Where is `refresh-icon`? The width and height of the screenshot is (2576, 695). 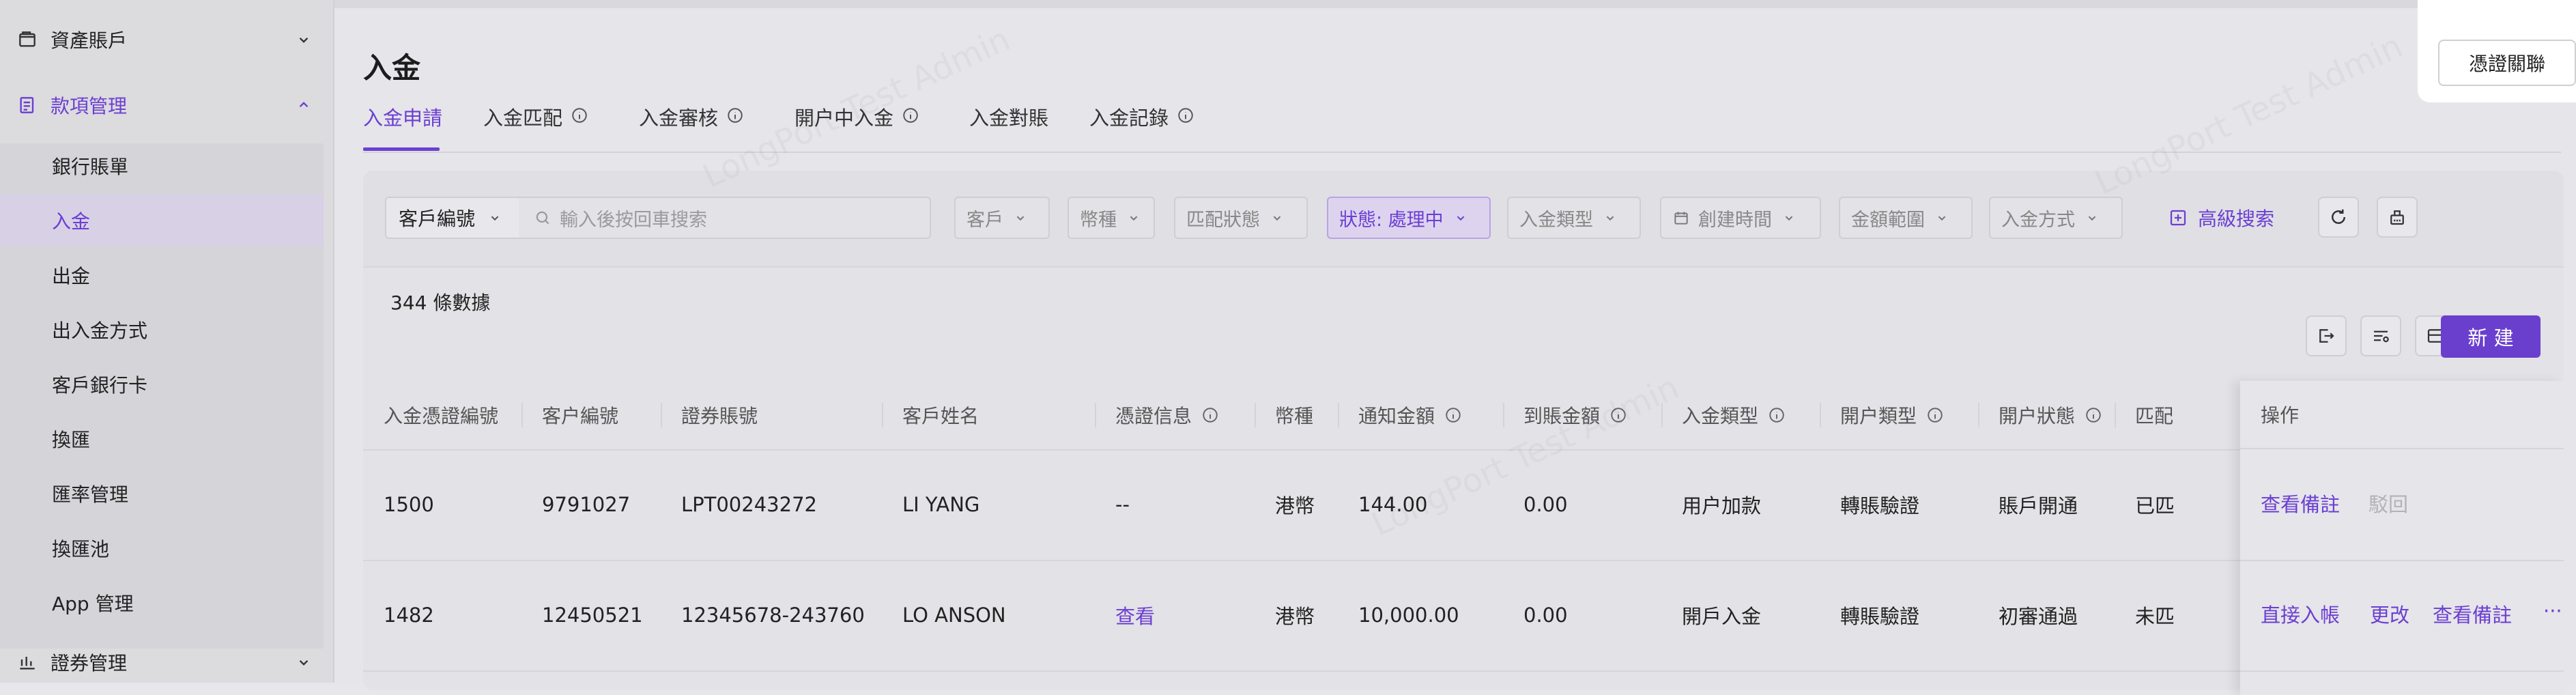 refresh-icon is located at coordinates (2338, 216).